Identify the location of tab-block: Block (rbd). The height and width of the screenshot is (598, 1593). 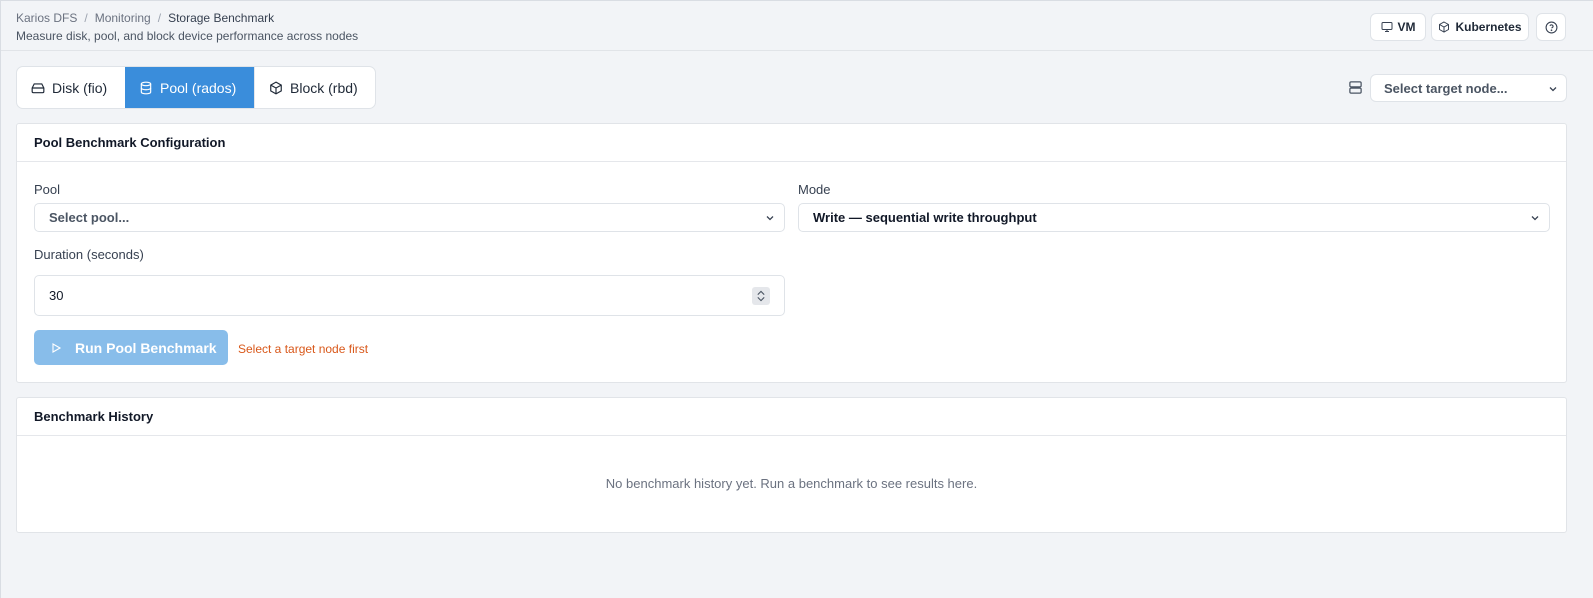
(314, 87).